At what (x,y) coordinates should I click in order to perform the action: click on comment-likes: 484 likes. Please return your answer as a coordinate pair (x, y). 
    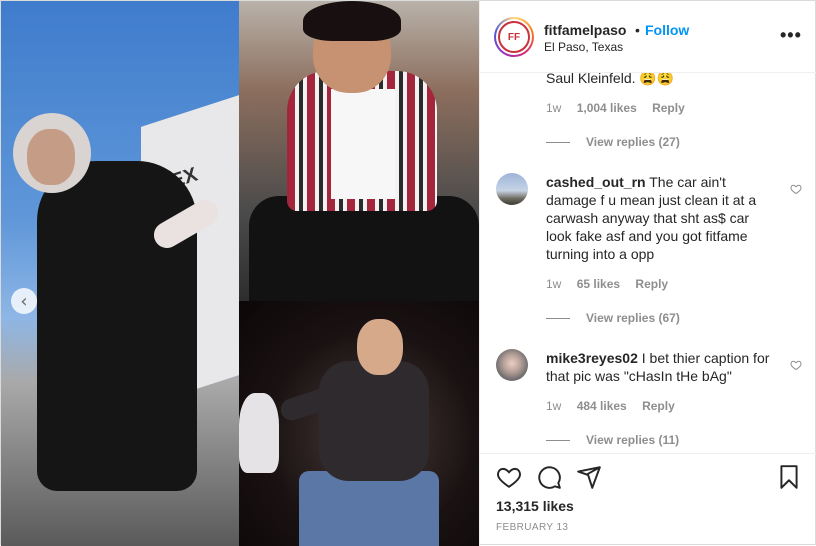
    Looking at the image, I should click on (602, 406).